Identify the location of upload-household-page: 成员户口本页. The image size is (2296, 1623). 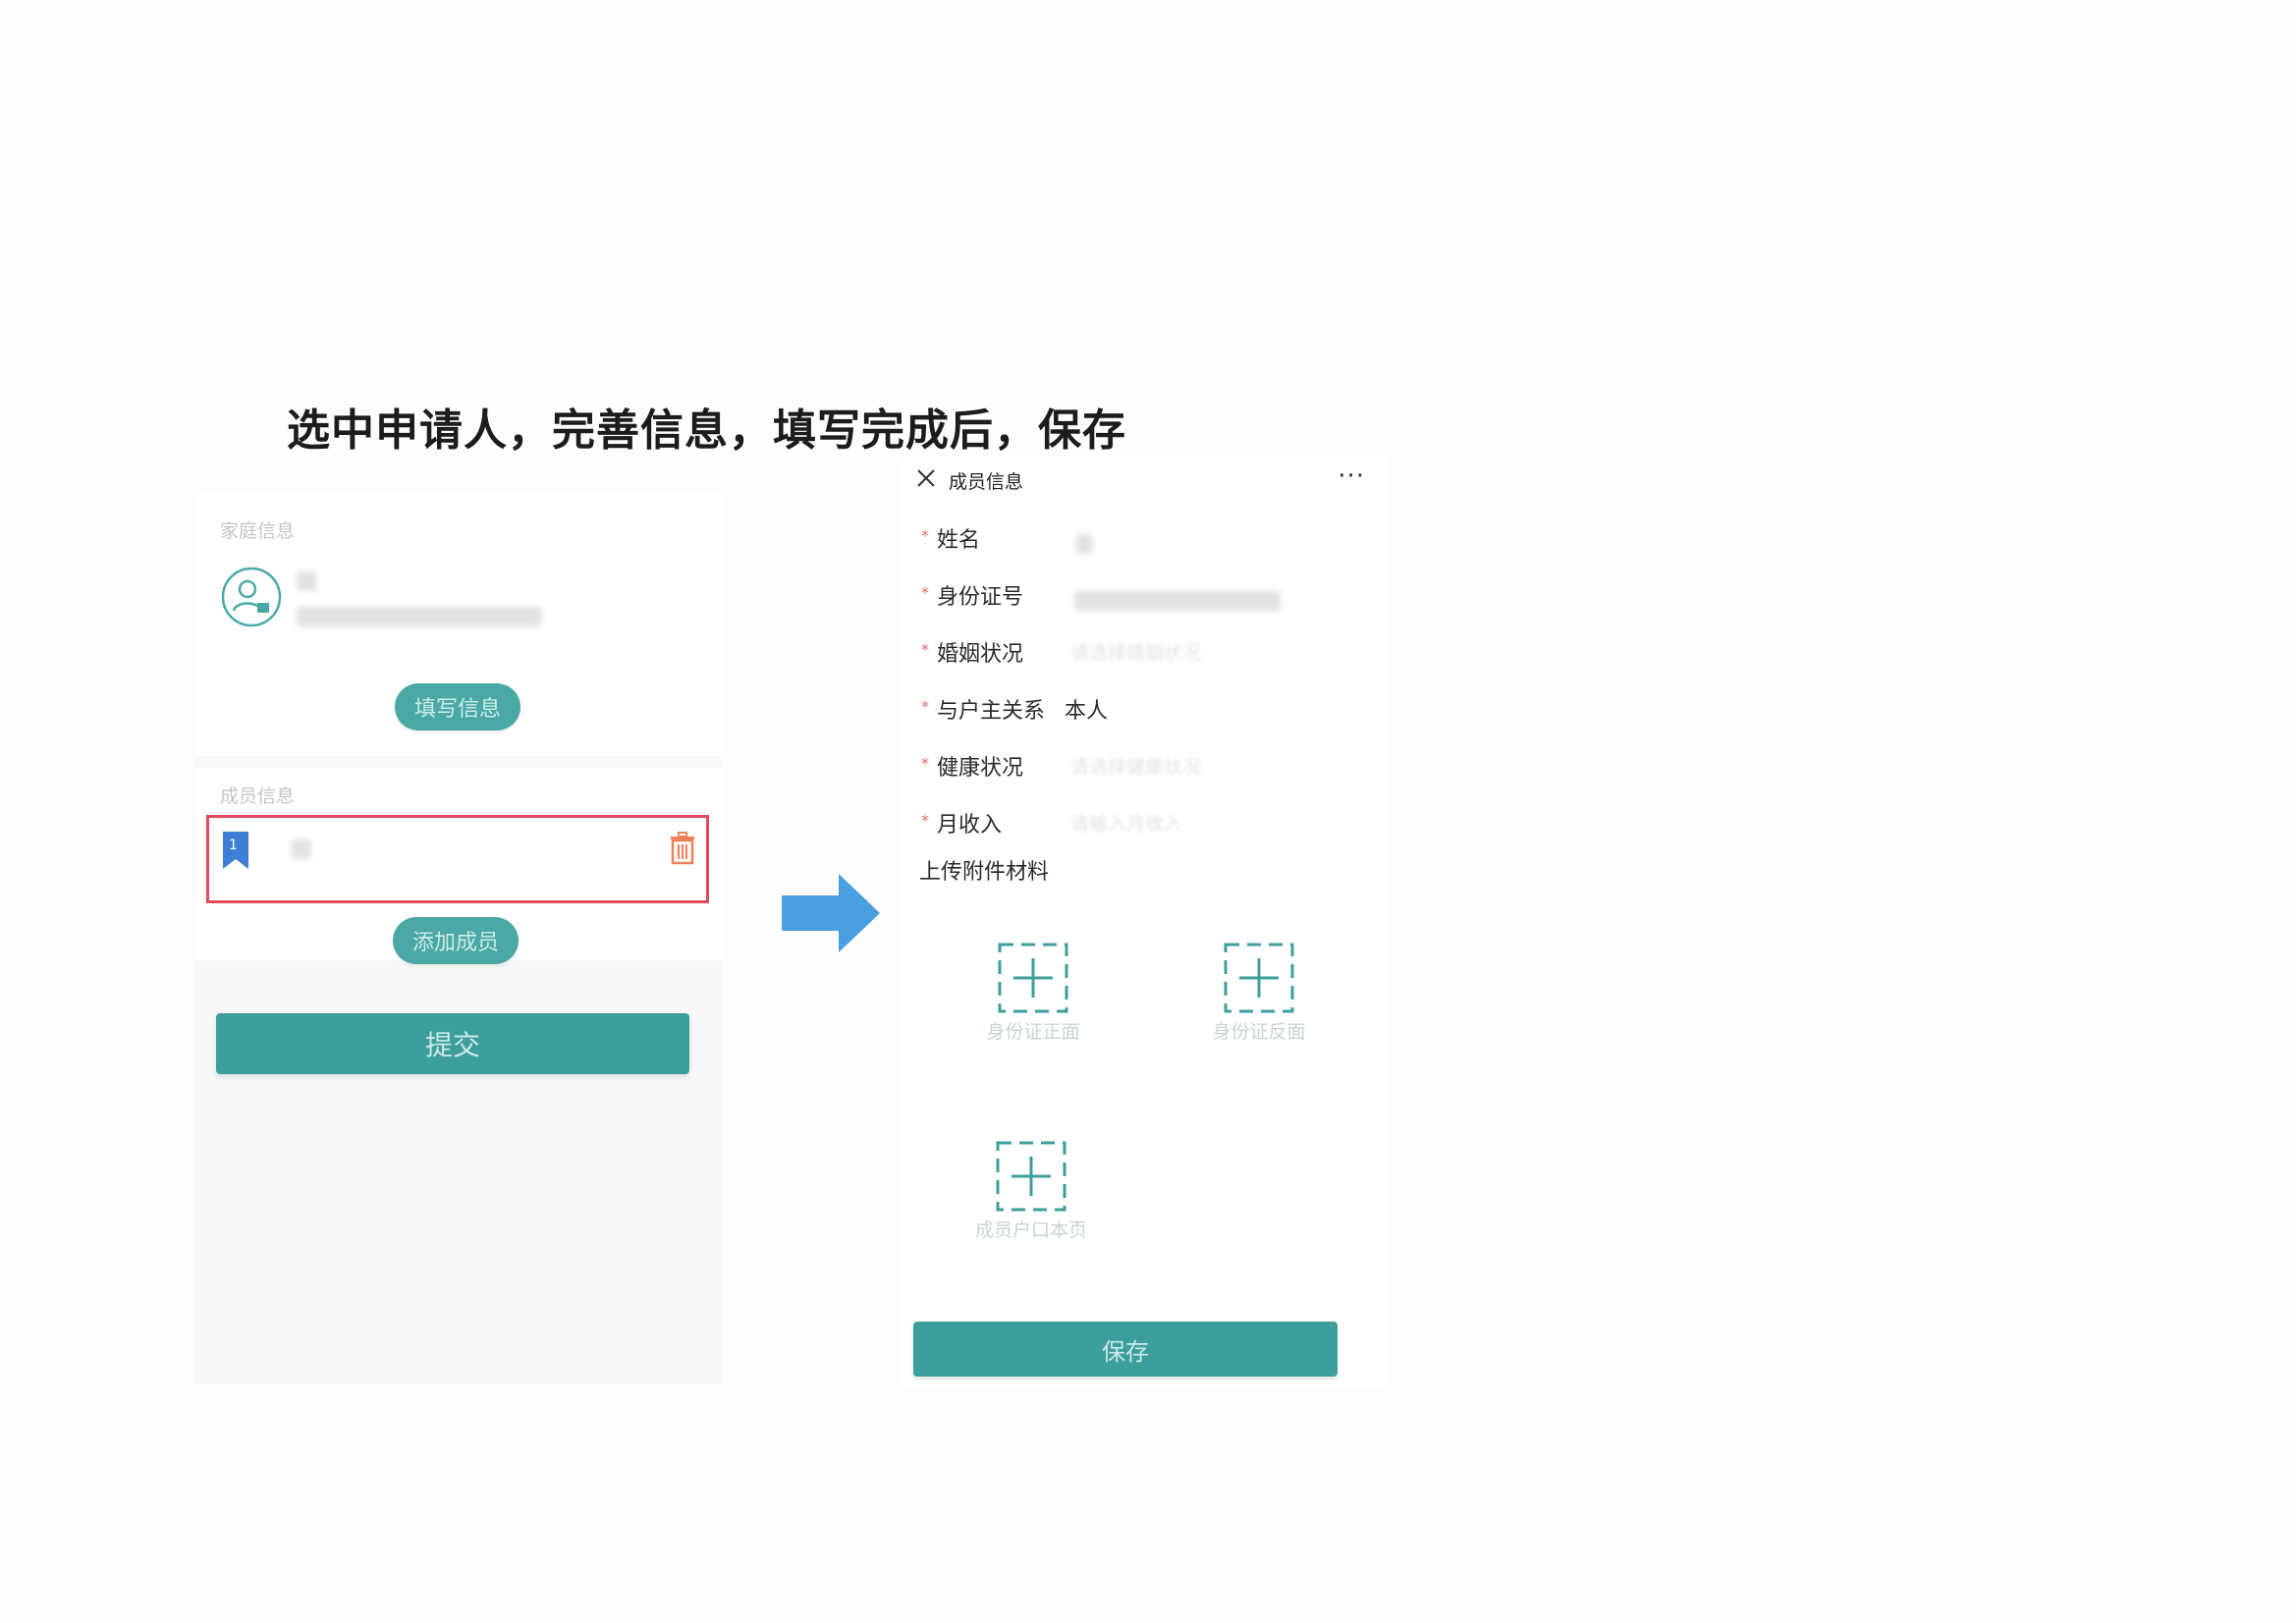
(1031, 1201).